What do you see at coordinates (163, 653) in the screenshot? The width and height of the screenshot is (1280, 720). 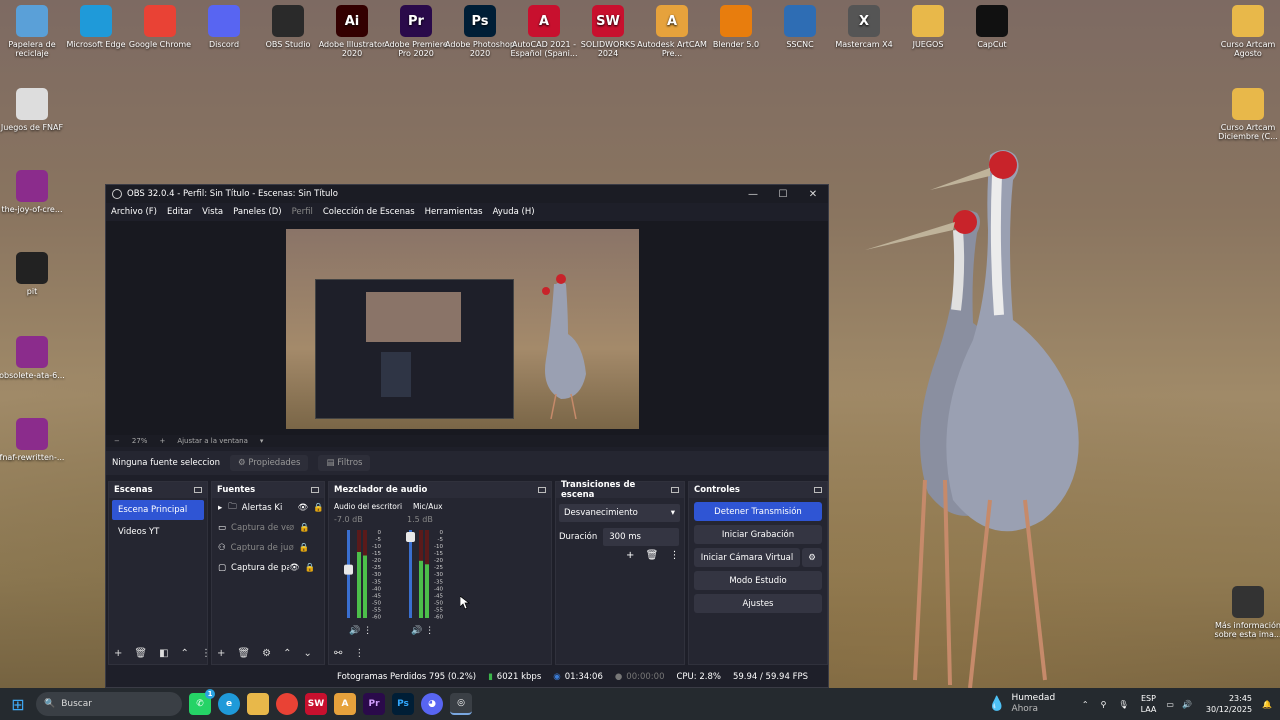 I see `scene-filter-icon: ◧` at bounding box center [163, 653].